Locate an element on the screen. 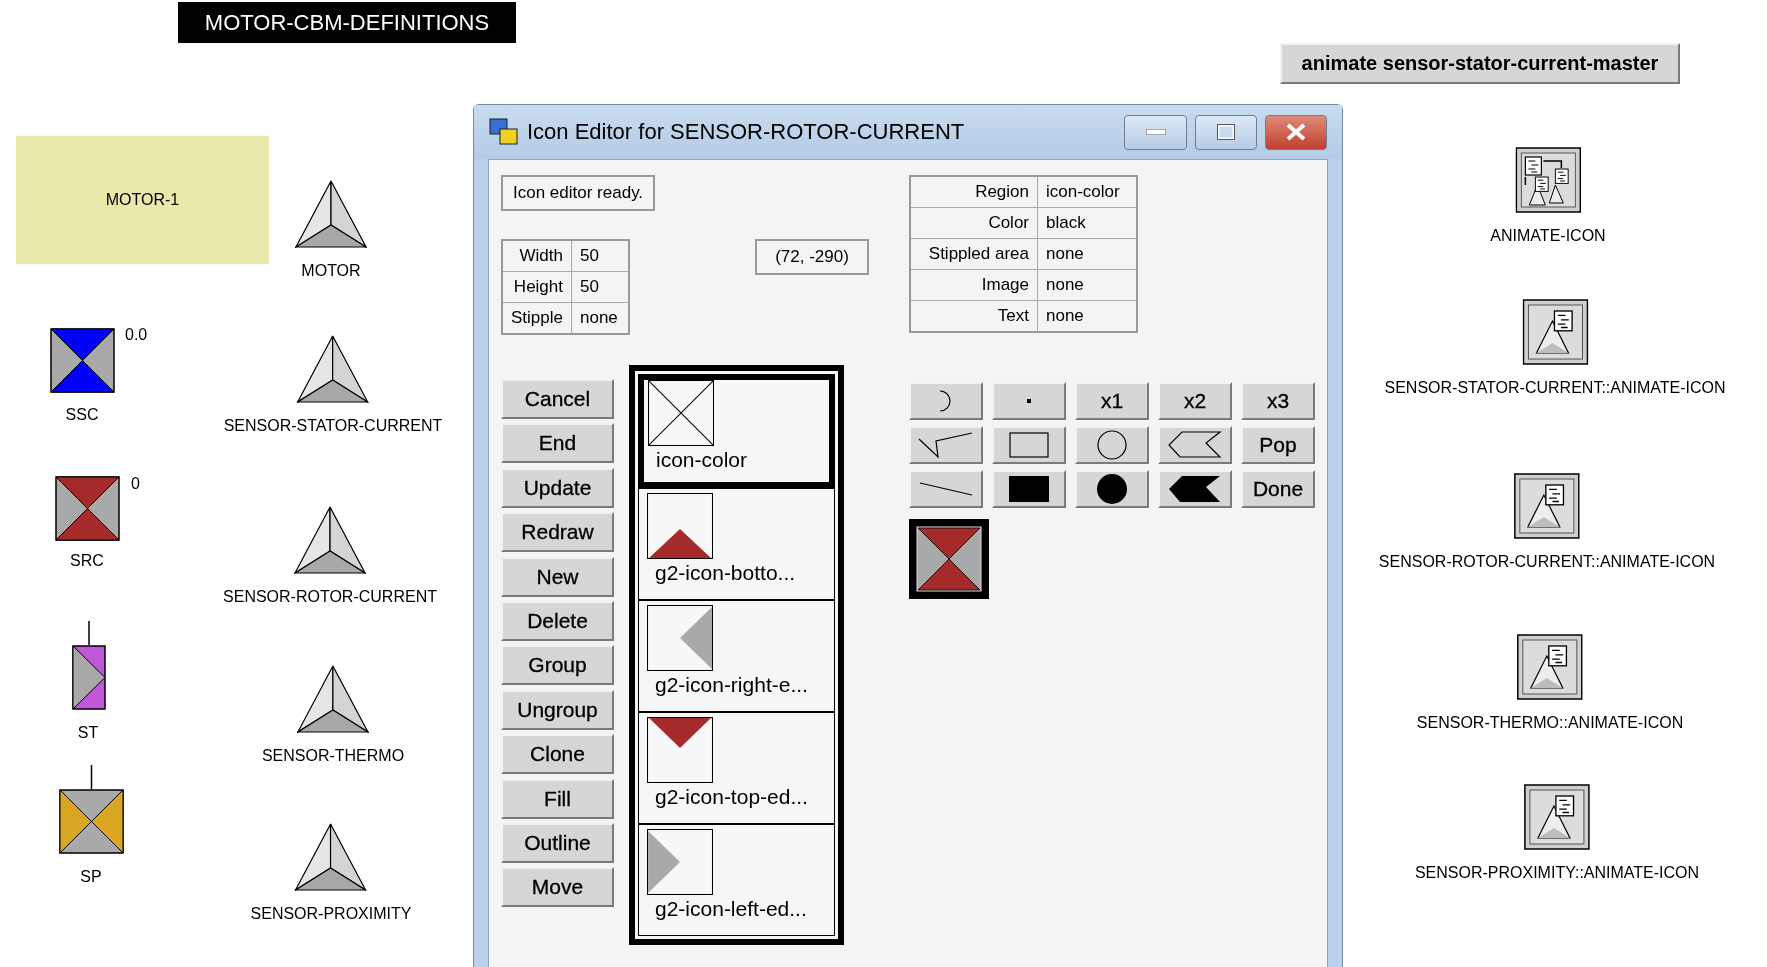 The image size is (1767, 967). tool-button: Pop is located at coordinates (1278, 445).